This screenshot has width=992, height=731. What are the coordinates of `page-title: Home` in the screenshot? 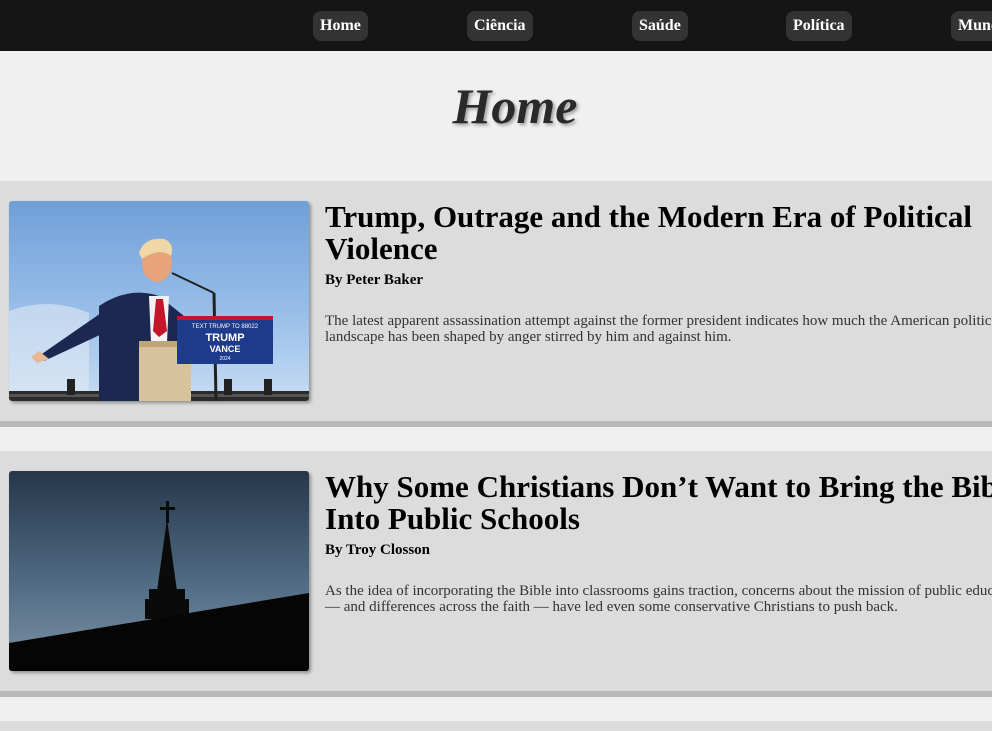 It's located at (515, 106).